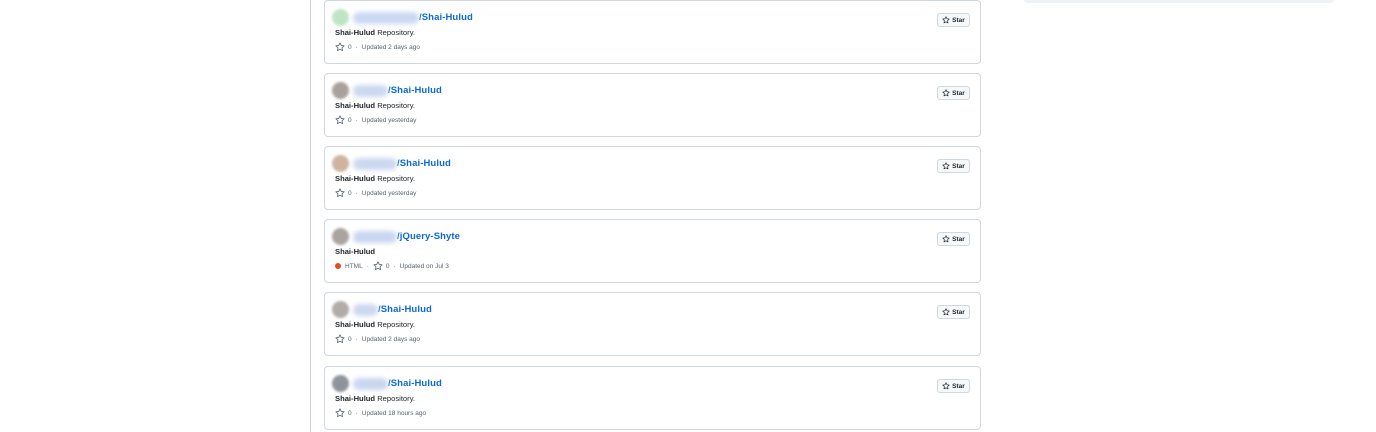  I want to click on repository-meta: HTML · 0 · Updated on Jul 3, so click(392, 266).